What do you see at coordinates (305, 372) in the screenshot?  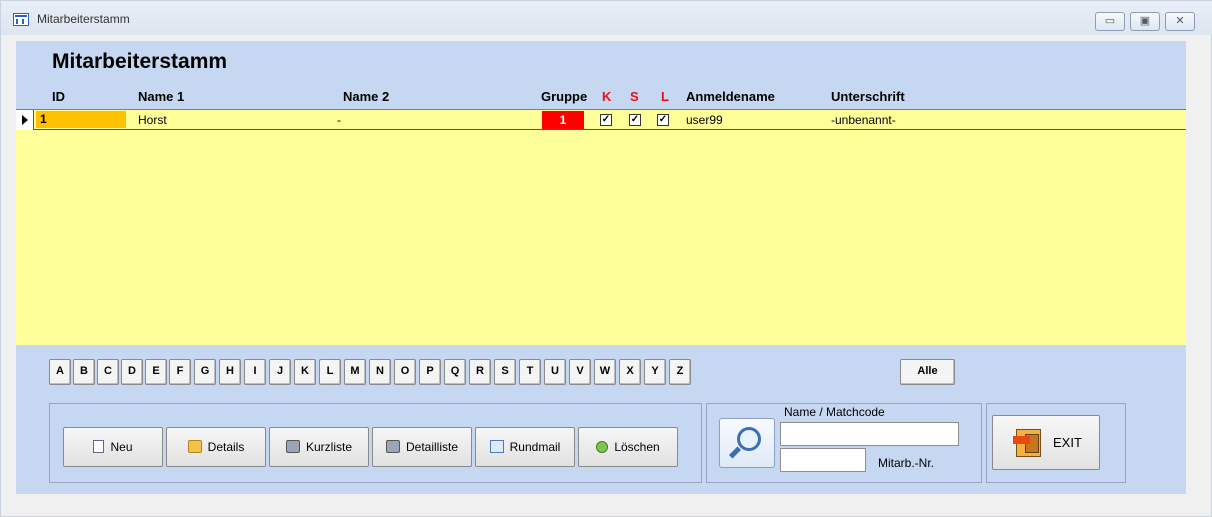 I see `letter-button-k: K` at bounding box center [305, 372].